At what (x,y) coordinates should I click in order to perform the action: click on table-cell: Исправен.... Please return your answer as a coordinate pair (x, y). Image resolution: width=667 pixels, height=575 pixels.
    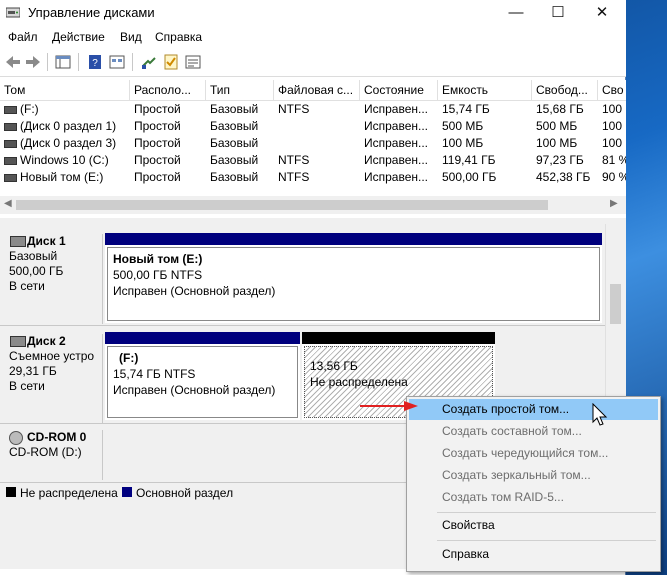
    Looking at the image, I should click on (399, 126).